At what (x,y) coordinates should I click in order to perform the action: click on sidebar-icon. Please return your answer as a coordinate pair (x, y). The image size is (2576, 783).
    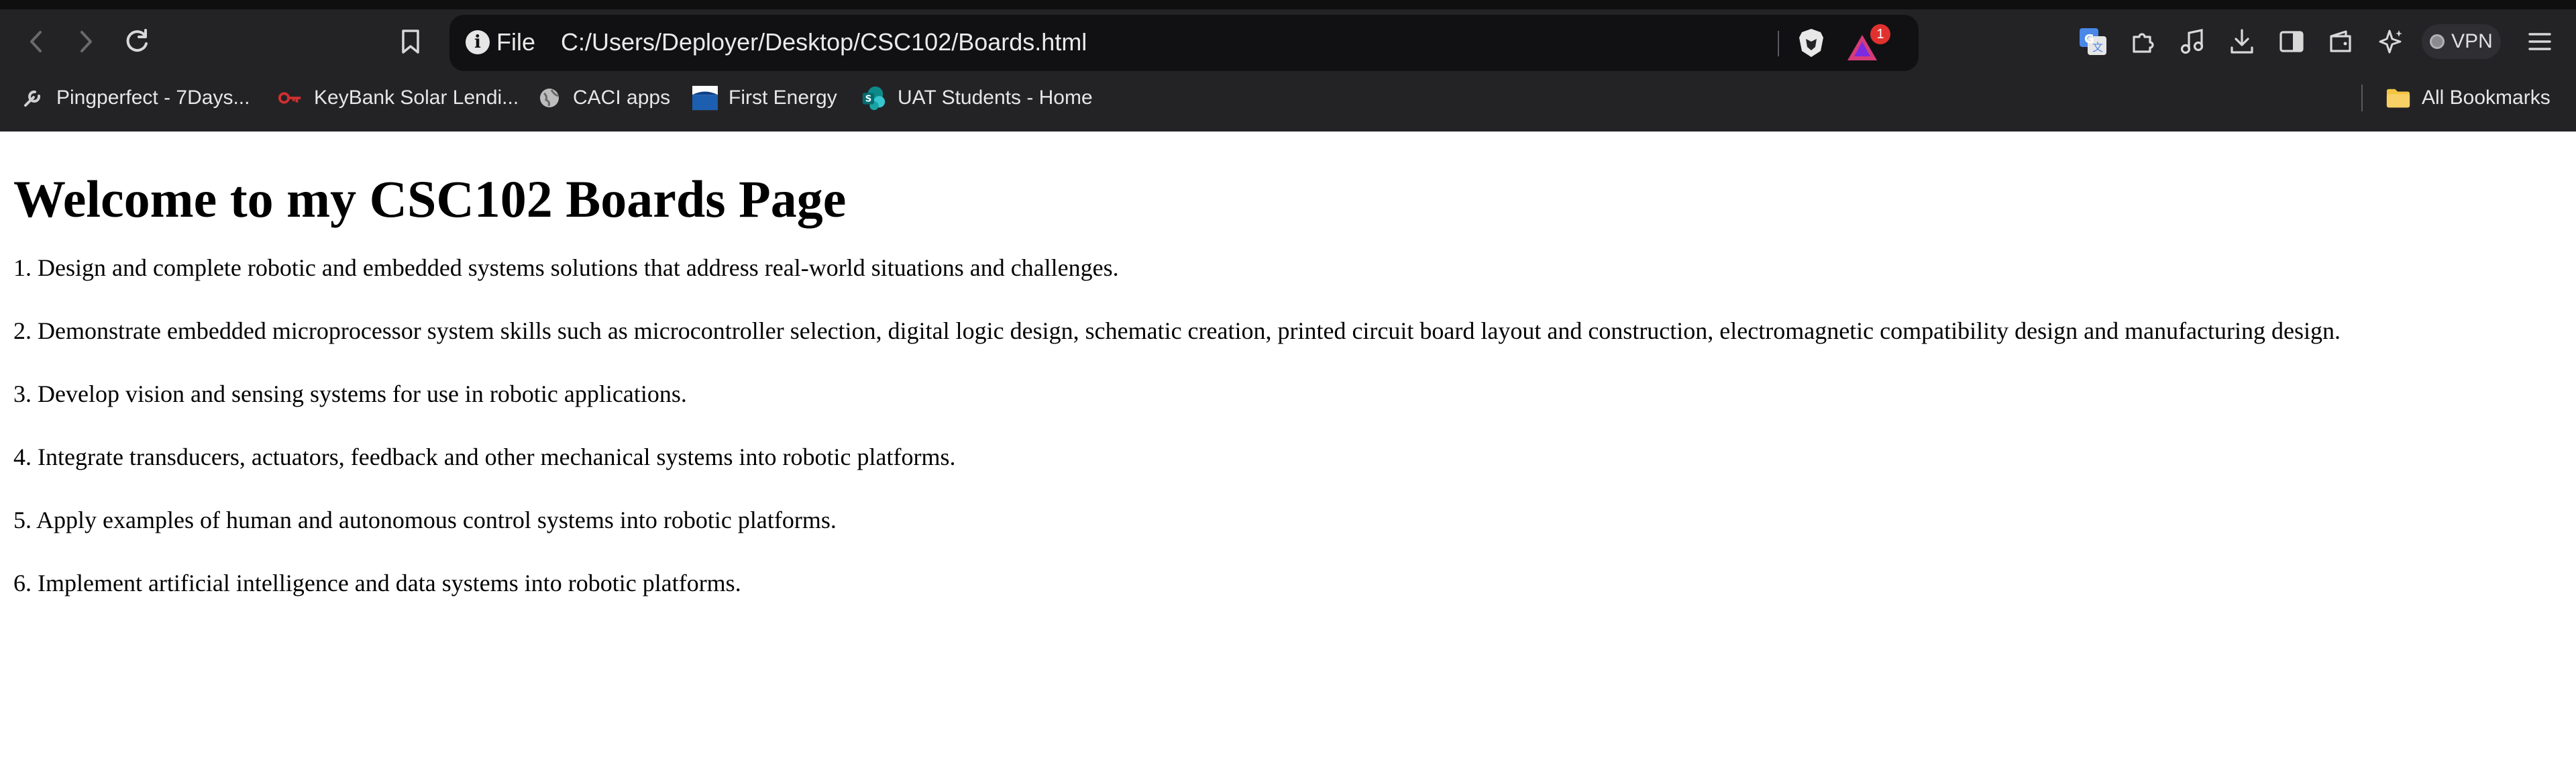
    Looking at the image, I should click on (2291, 41).